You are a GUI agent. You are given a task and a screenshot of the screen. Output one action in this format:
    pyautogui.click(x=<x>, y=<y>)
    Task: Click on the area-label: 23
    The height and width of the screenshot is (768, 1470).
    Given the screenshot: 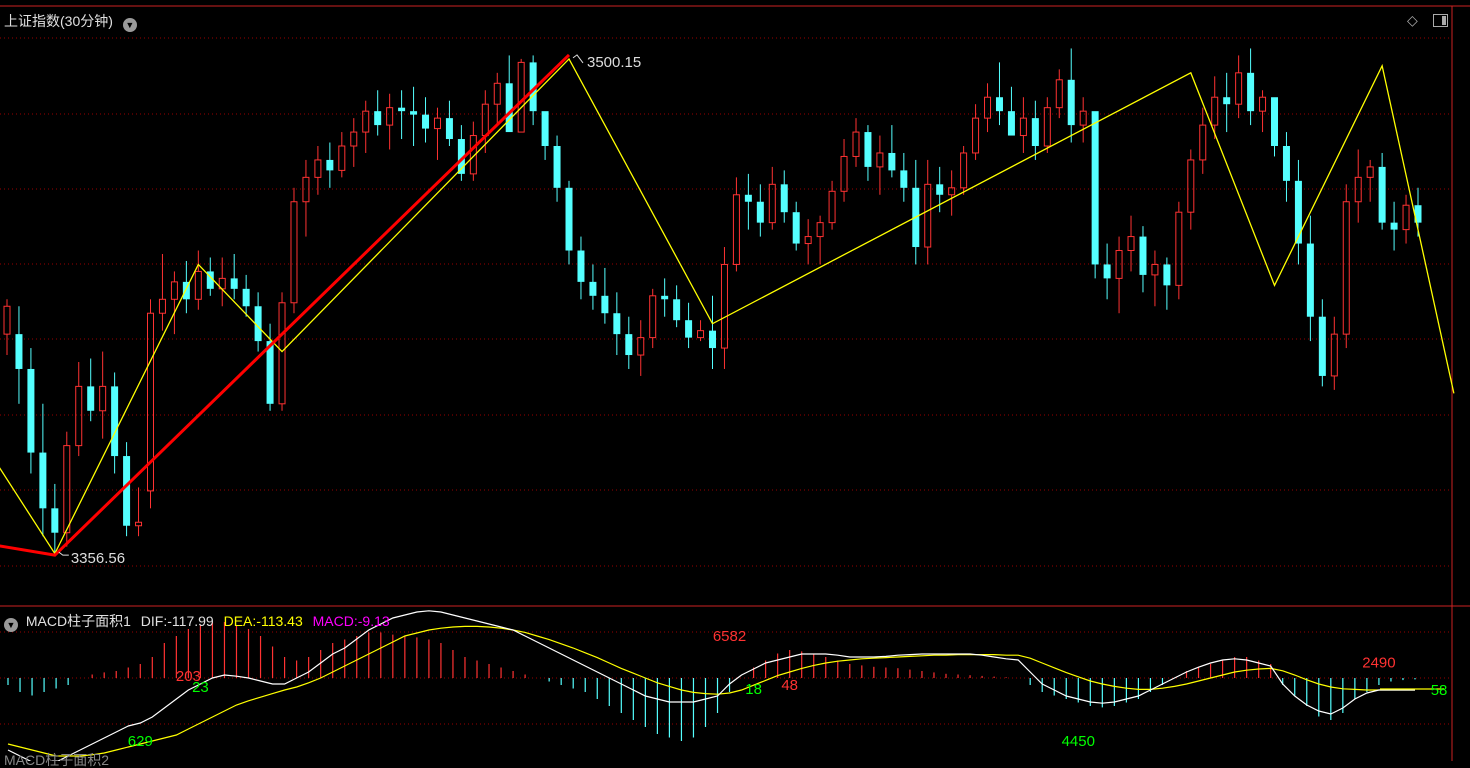 What is the action you would take?
    pyautogui.click(x=200, y=687)
    